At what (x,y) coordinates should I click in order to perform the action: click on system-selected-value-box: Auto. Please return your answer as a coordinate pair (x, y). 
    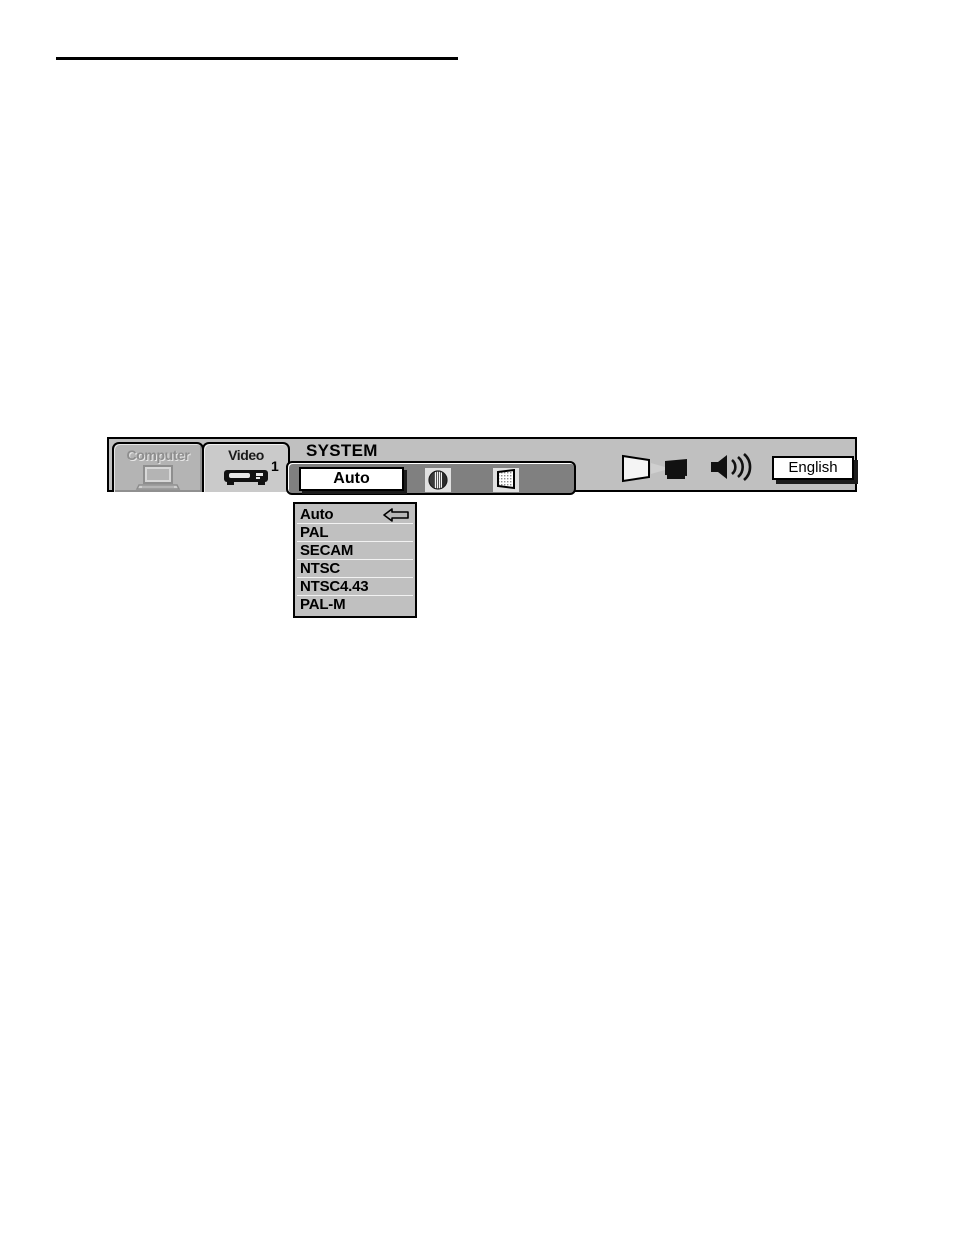
    Looking at the image, I should click on (351, 479).